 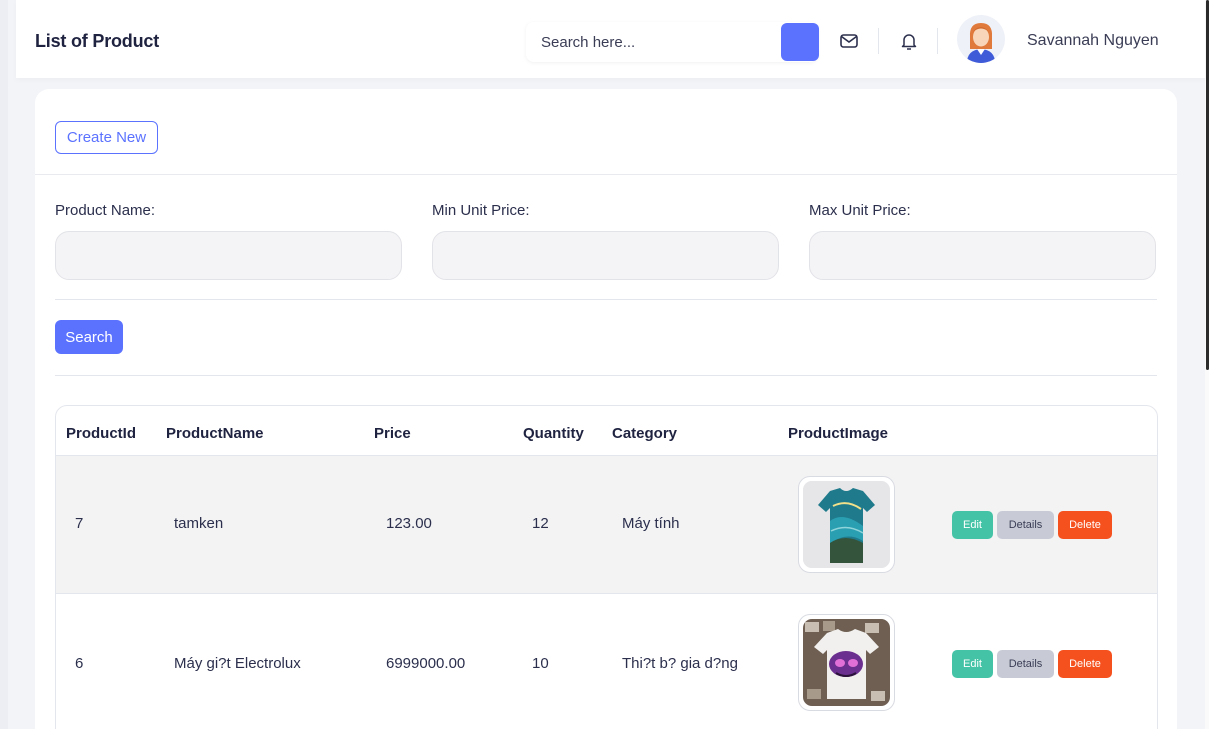 What do you see at coordinates (1093, 41) in the screenshot?
I see `user-name: Savannah Nguyen` at bounding box center [1093, 41].